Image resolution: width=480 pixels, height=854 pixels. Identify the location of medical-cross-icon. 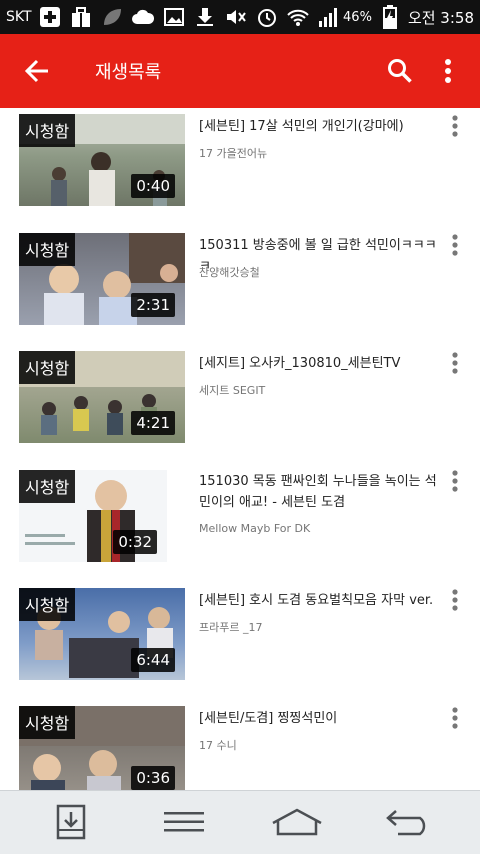
(50, 17).